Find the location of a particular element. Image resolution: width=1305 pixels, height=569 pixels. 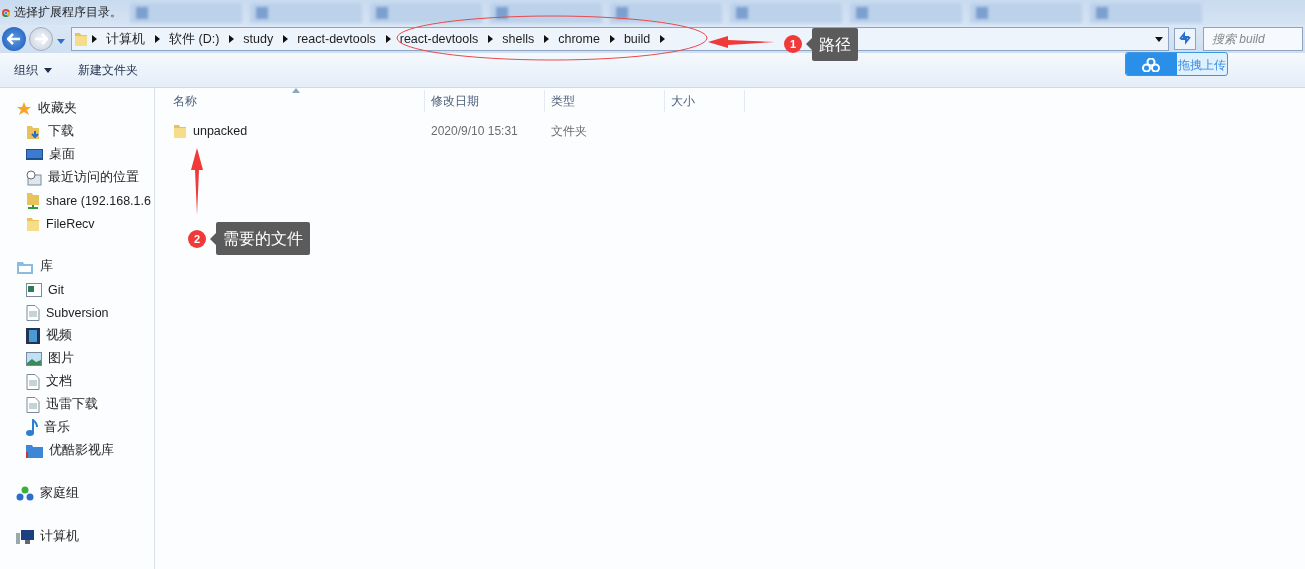

column-header: 类型 is located at coordinates (605, 101).